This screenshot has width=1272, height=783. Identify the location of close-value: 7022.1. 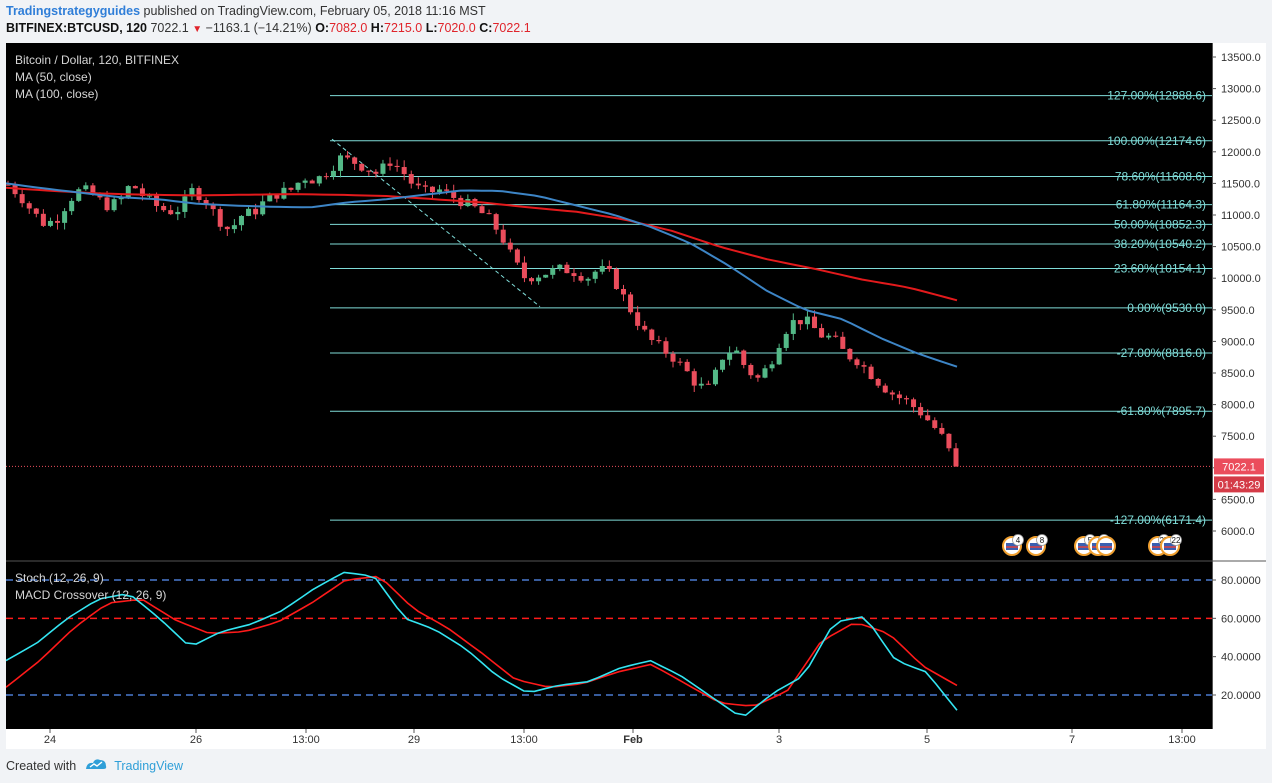
(511, 28).